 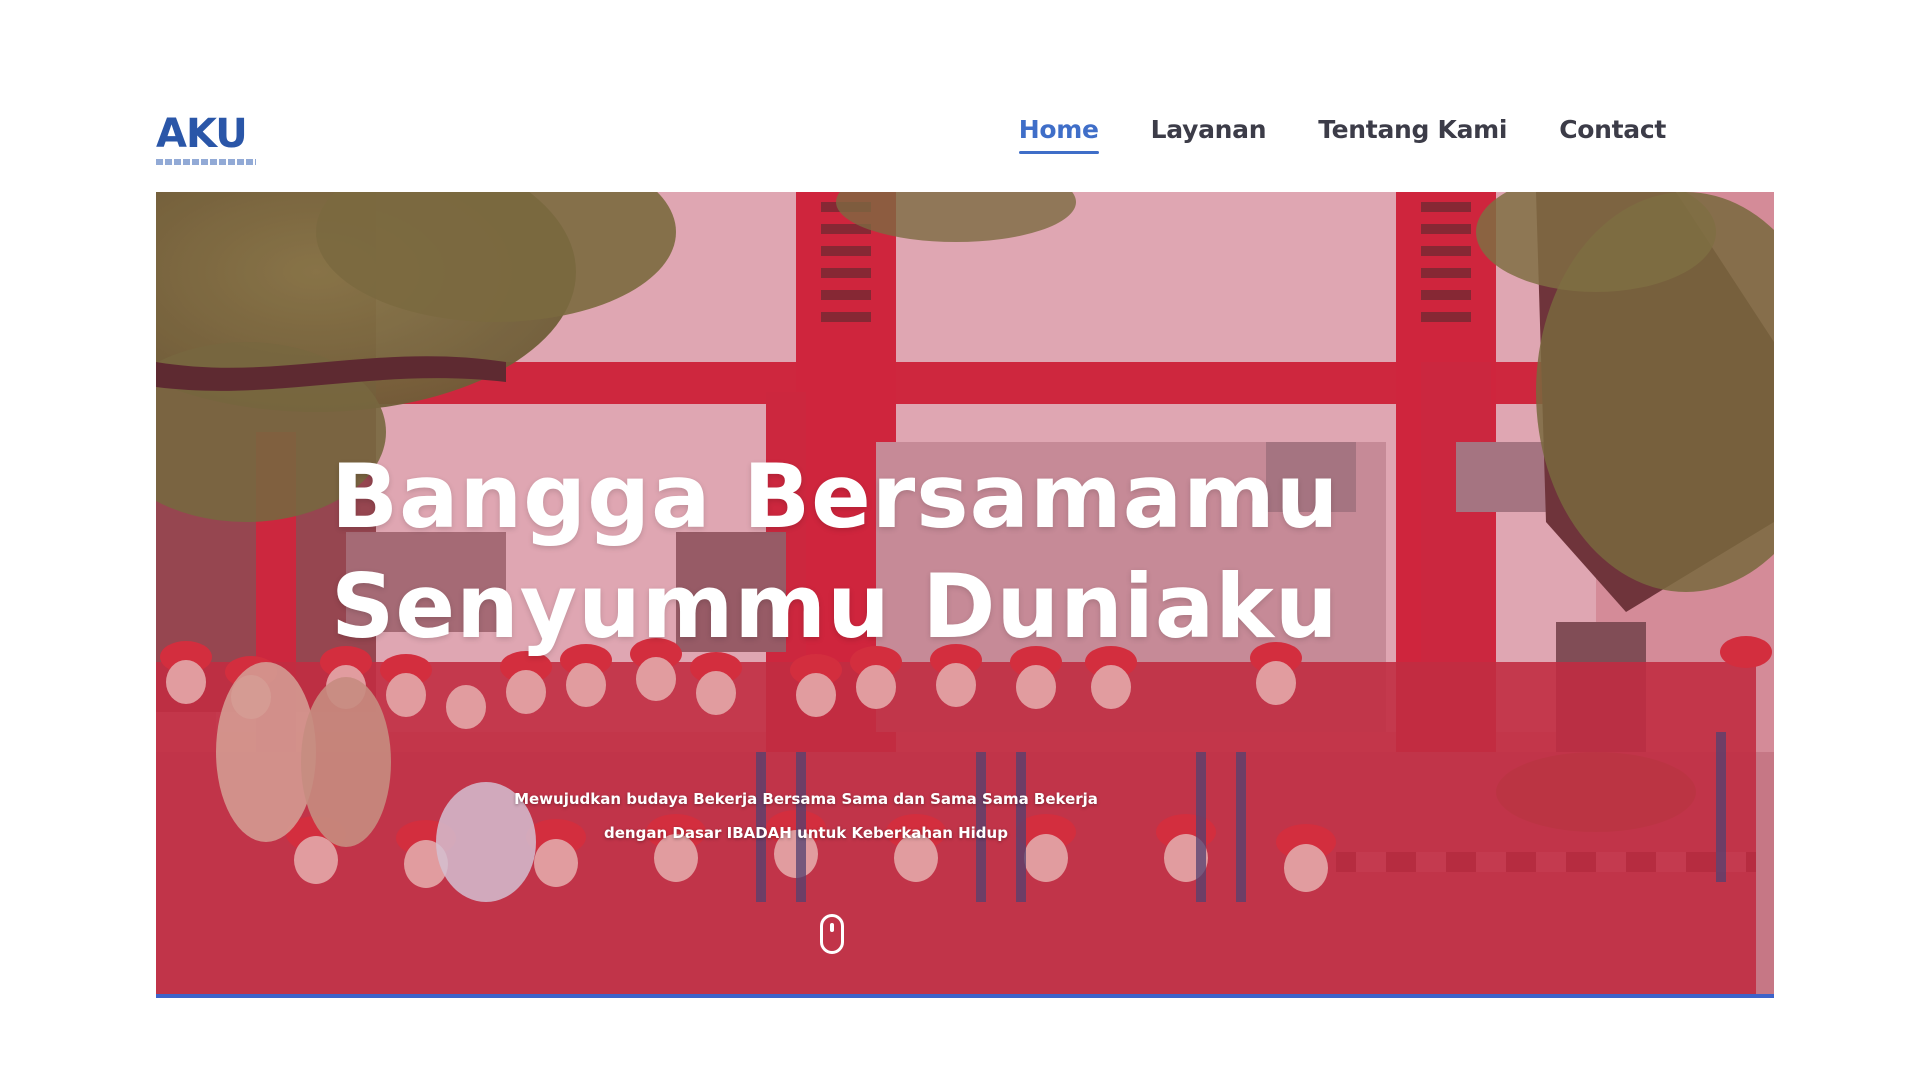 I want to click on hero-title-line-2: Senyummu Duniaku, so click(x=835, y=606).